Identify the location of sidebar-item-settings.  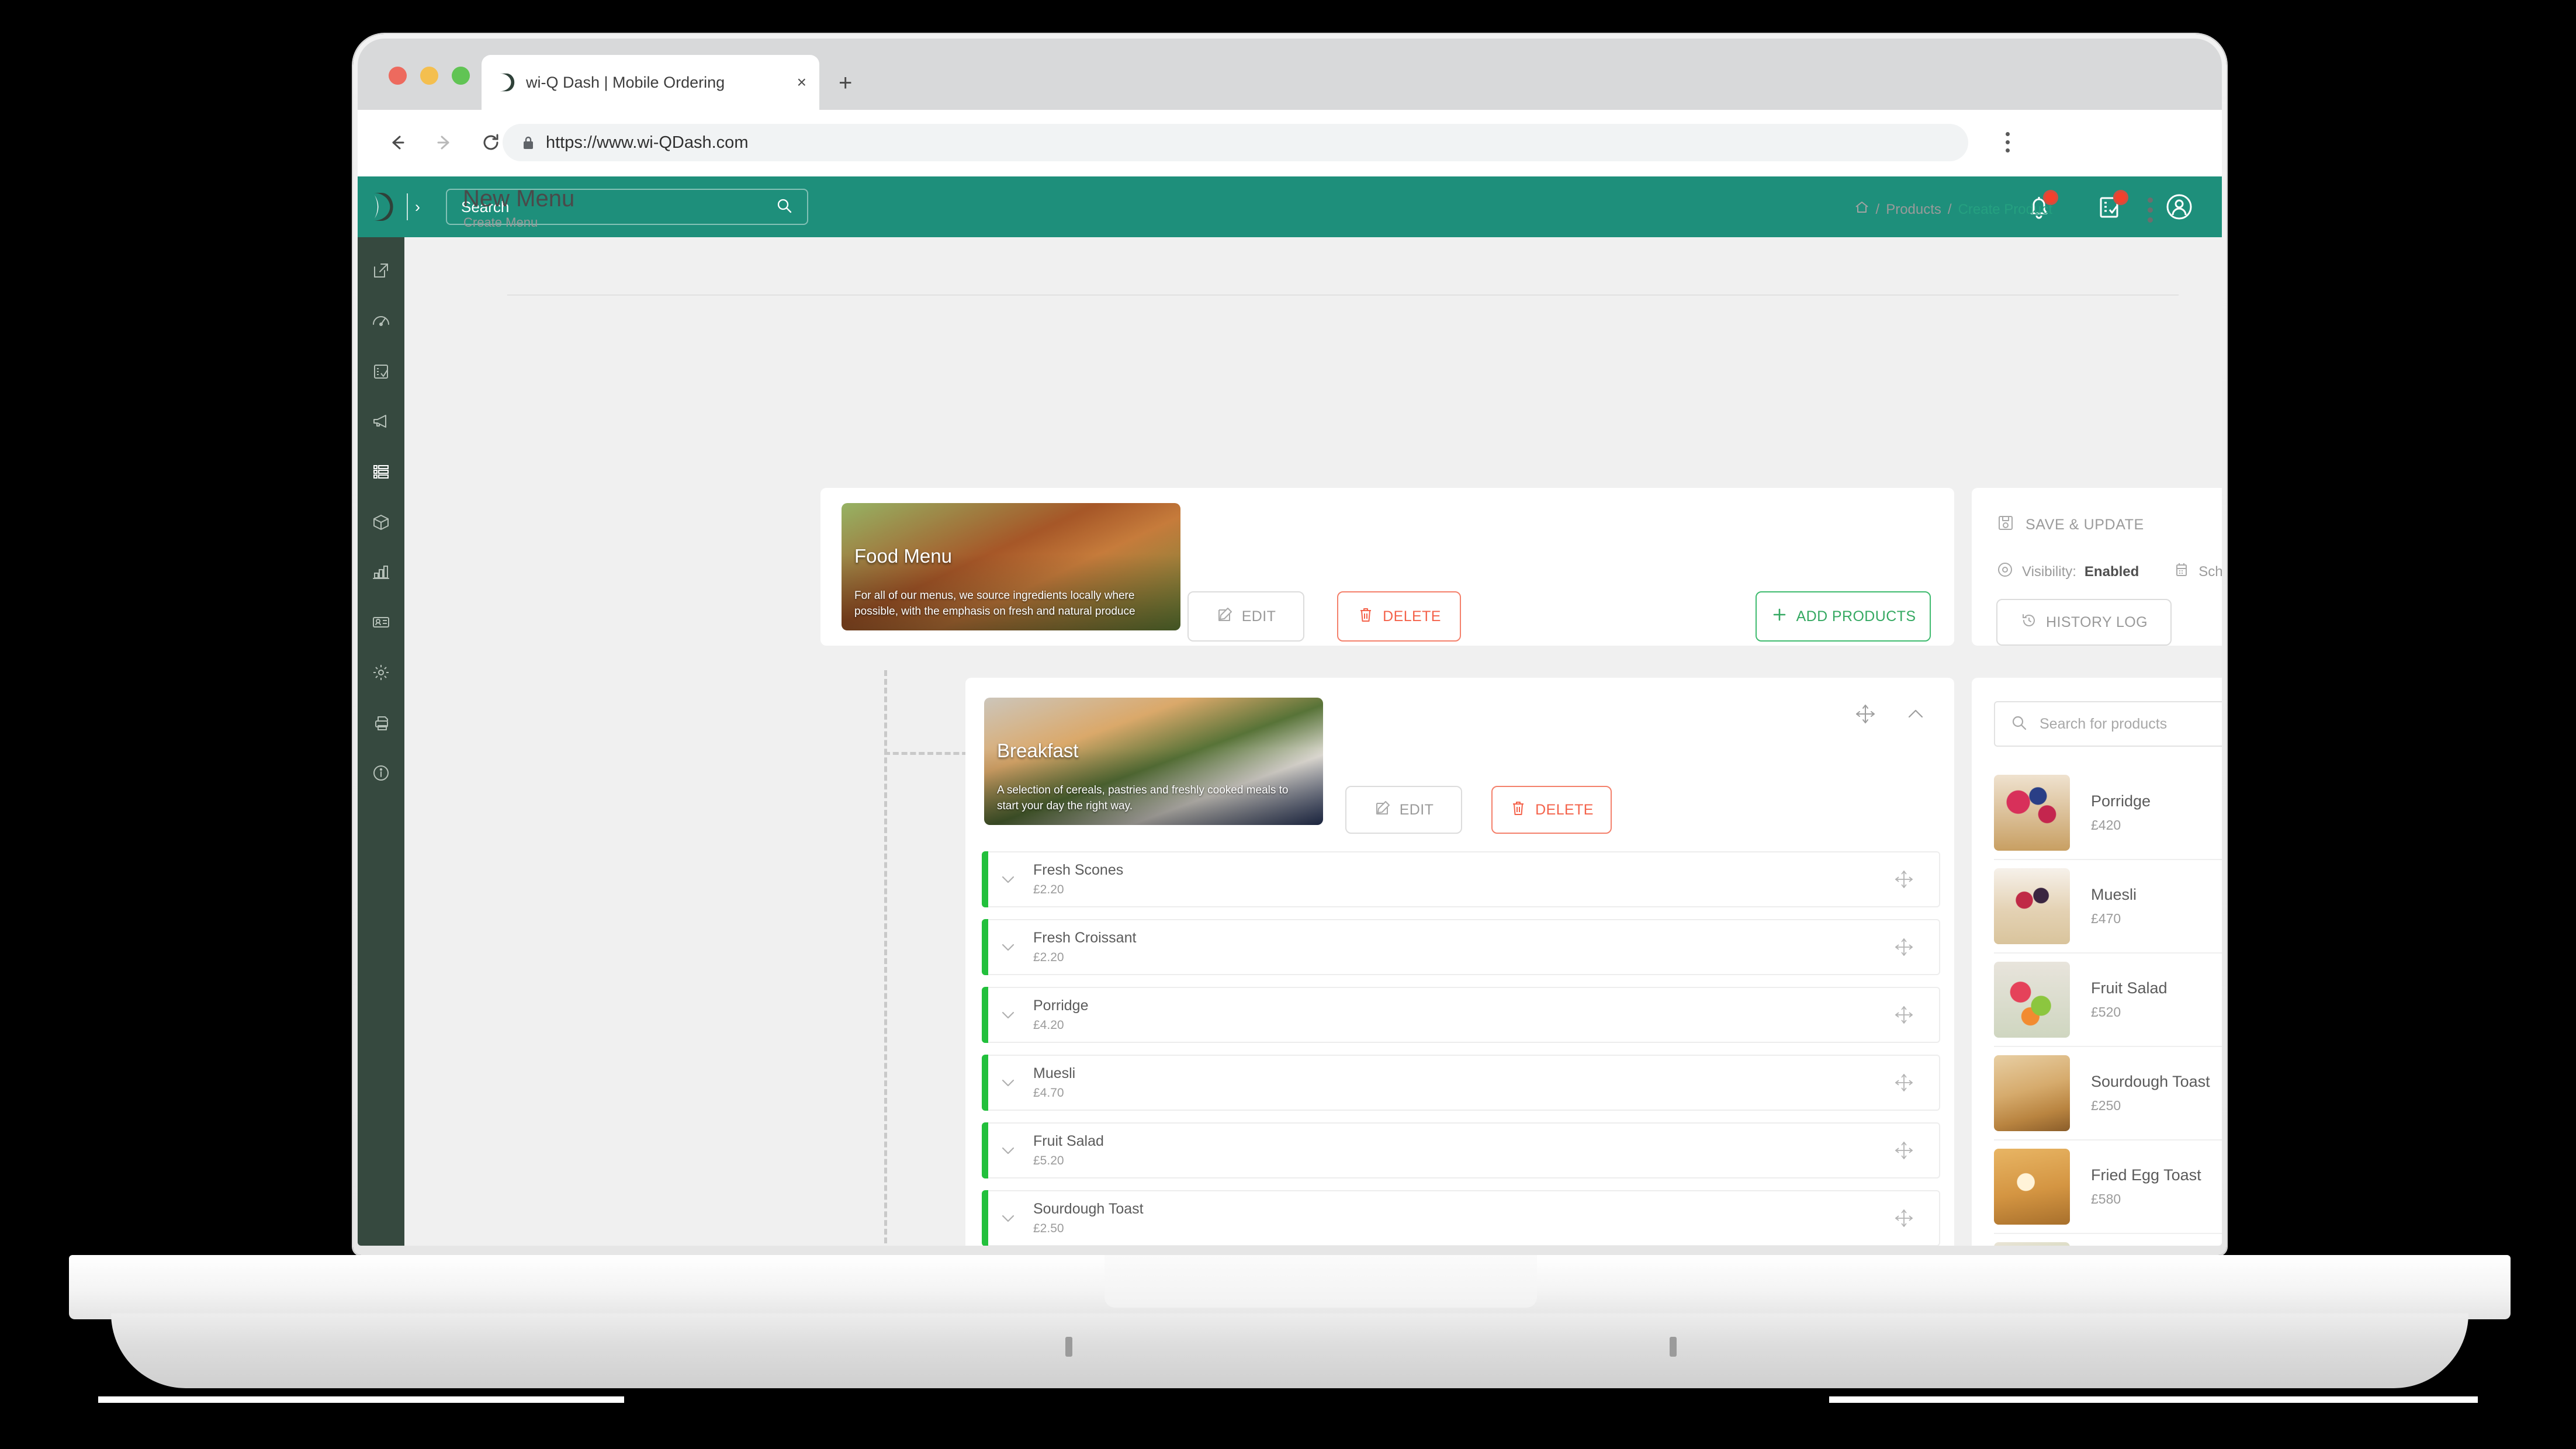
(381, 672).